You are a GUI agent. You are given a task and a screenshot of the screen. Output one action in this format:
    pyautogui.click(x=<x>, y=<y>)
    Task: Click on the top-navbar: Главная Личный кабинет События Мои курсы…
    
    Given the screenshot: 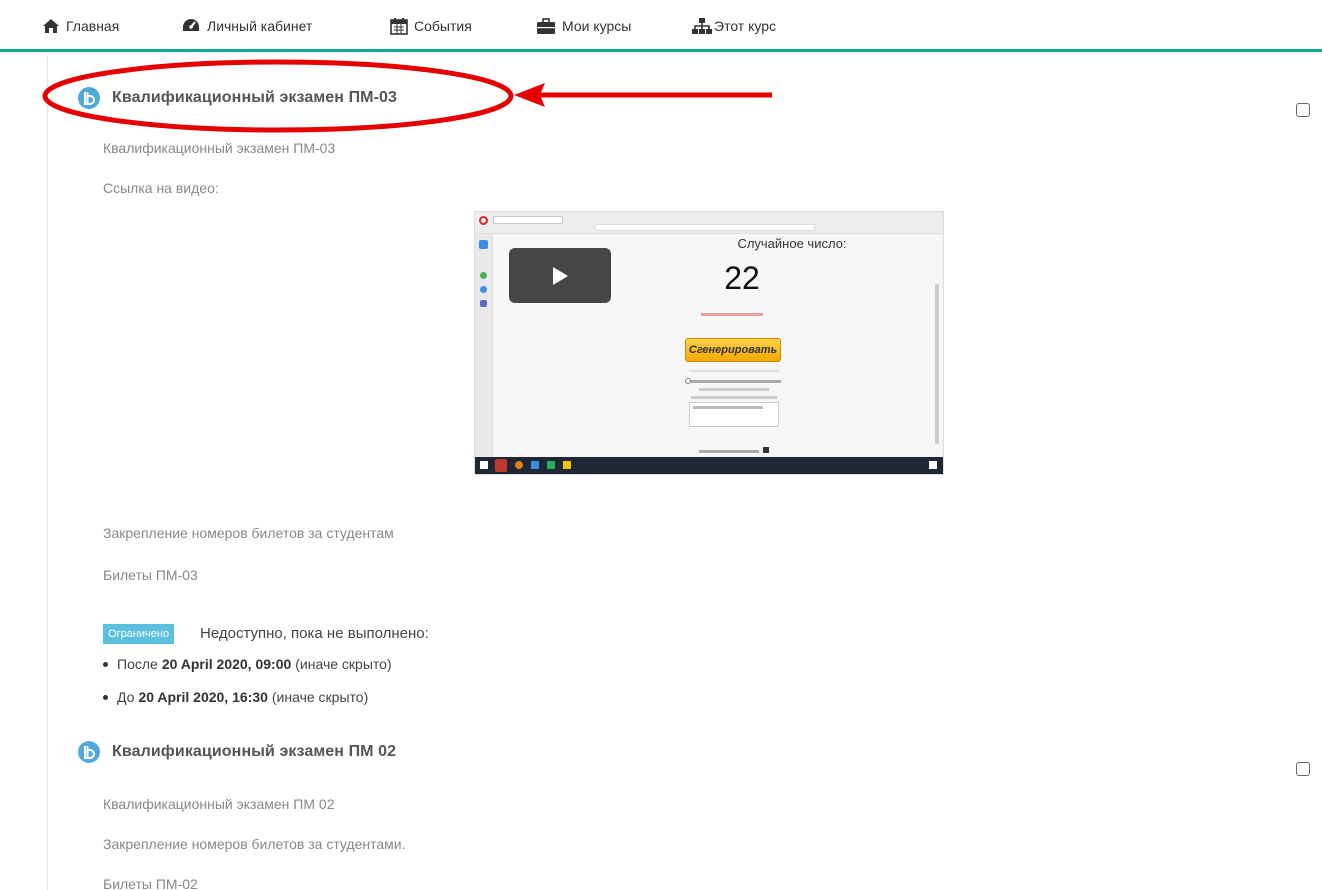 What is the action you would take?
    pyautogui.click(x=661, y=26)
    